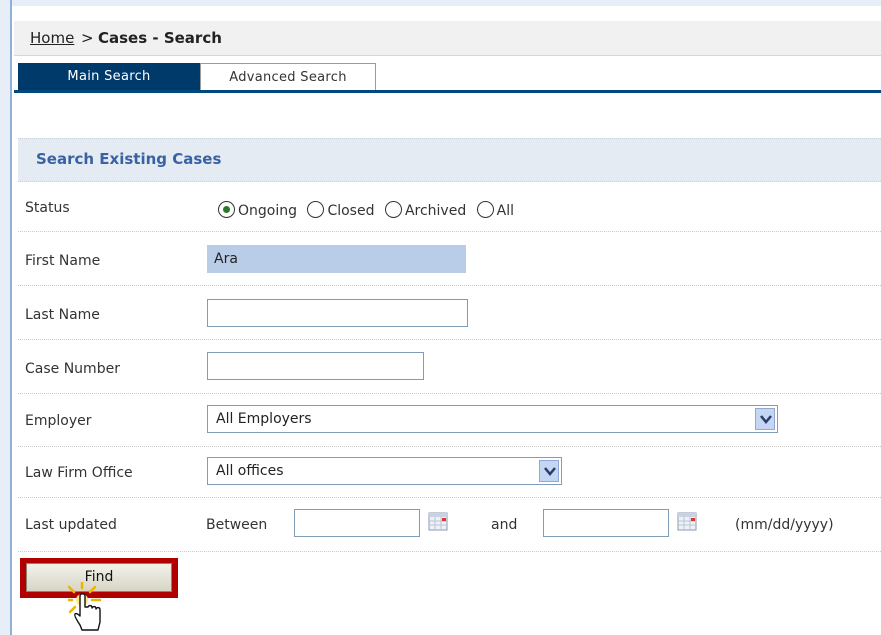  Describe the element at coordinates (47, 208) in the screenshot. I see `status-label: Status` at that location.